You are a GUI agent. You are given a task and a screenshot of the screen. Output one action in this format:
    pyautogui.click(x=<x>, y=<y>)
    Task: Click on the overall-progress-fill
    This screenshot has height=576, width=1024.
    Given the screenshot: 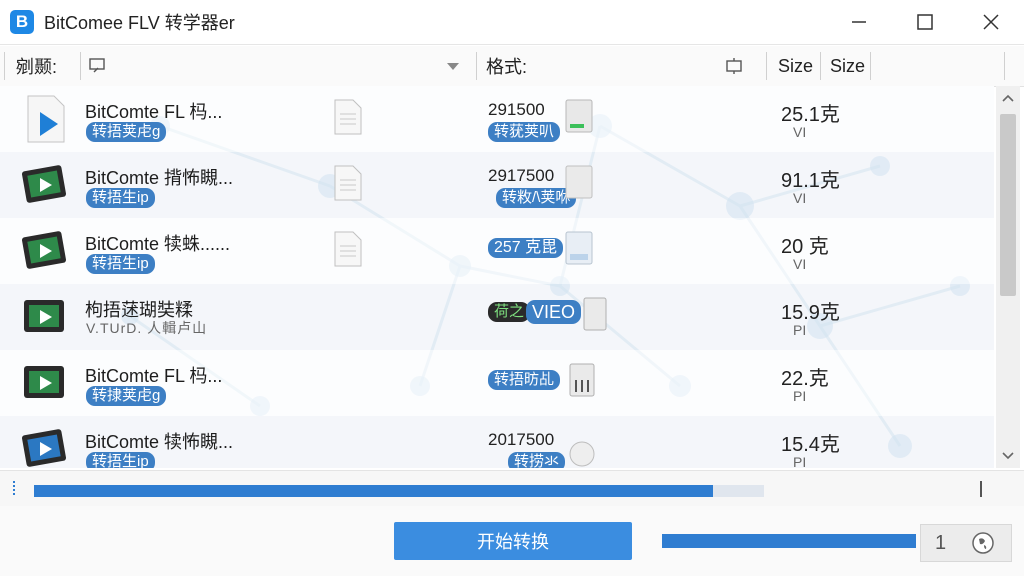 What is the action you would take?
    pyautogui.click(x=789, y=541)
    